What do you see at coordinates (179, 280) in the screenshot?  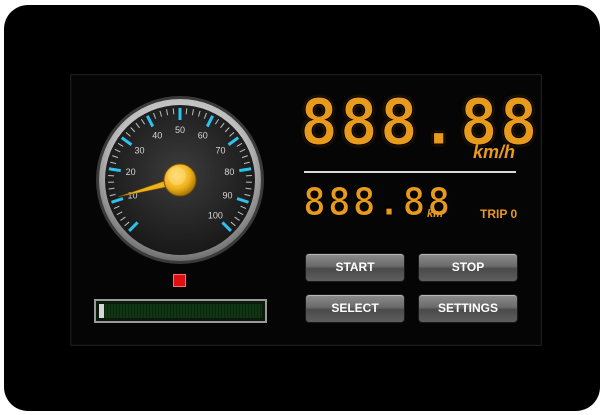 I see `status-indicator-light` at bounding box center [179, 280].